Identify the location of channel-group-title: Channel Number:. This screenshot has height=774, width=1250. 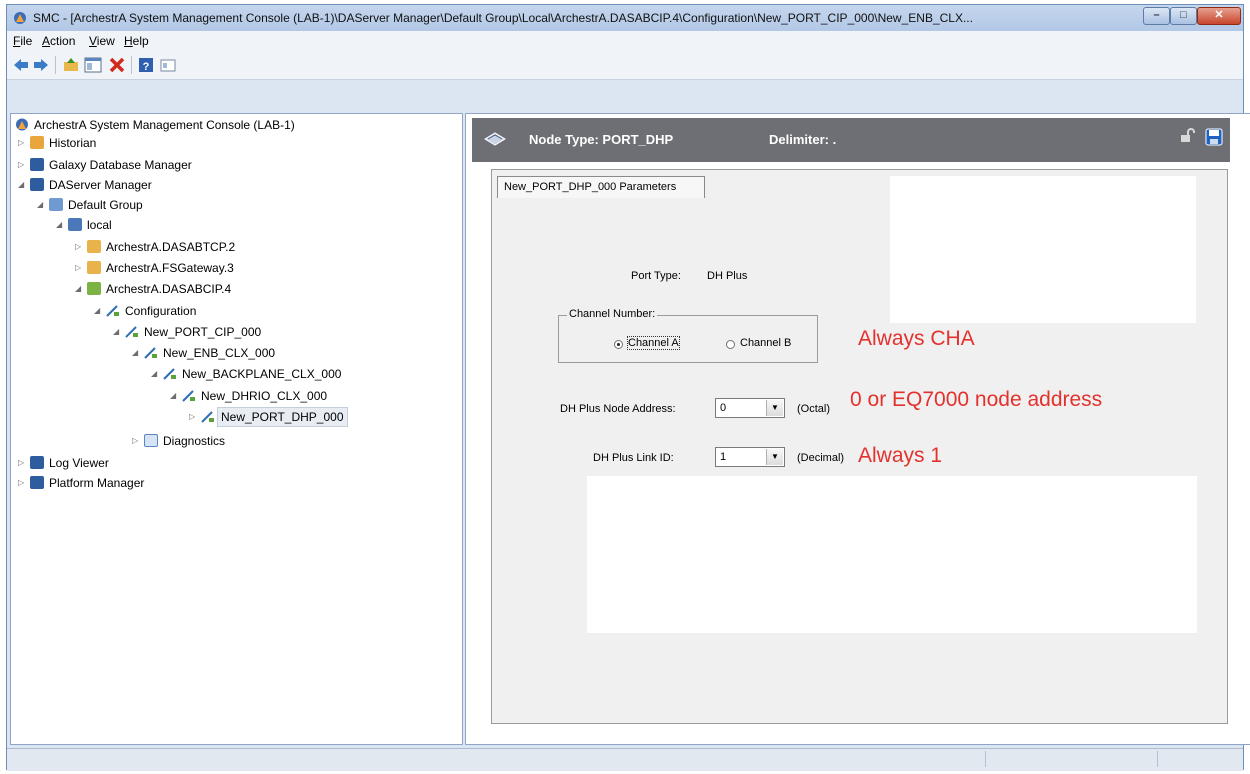
(612, 314).